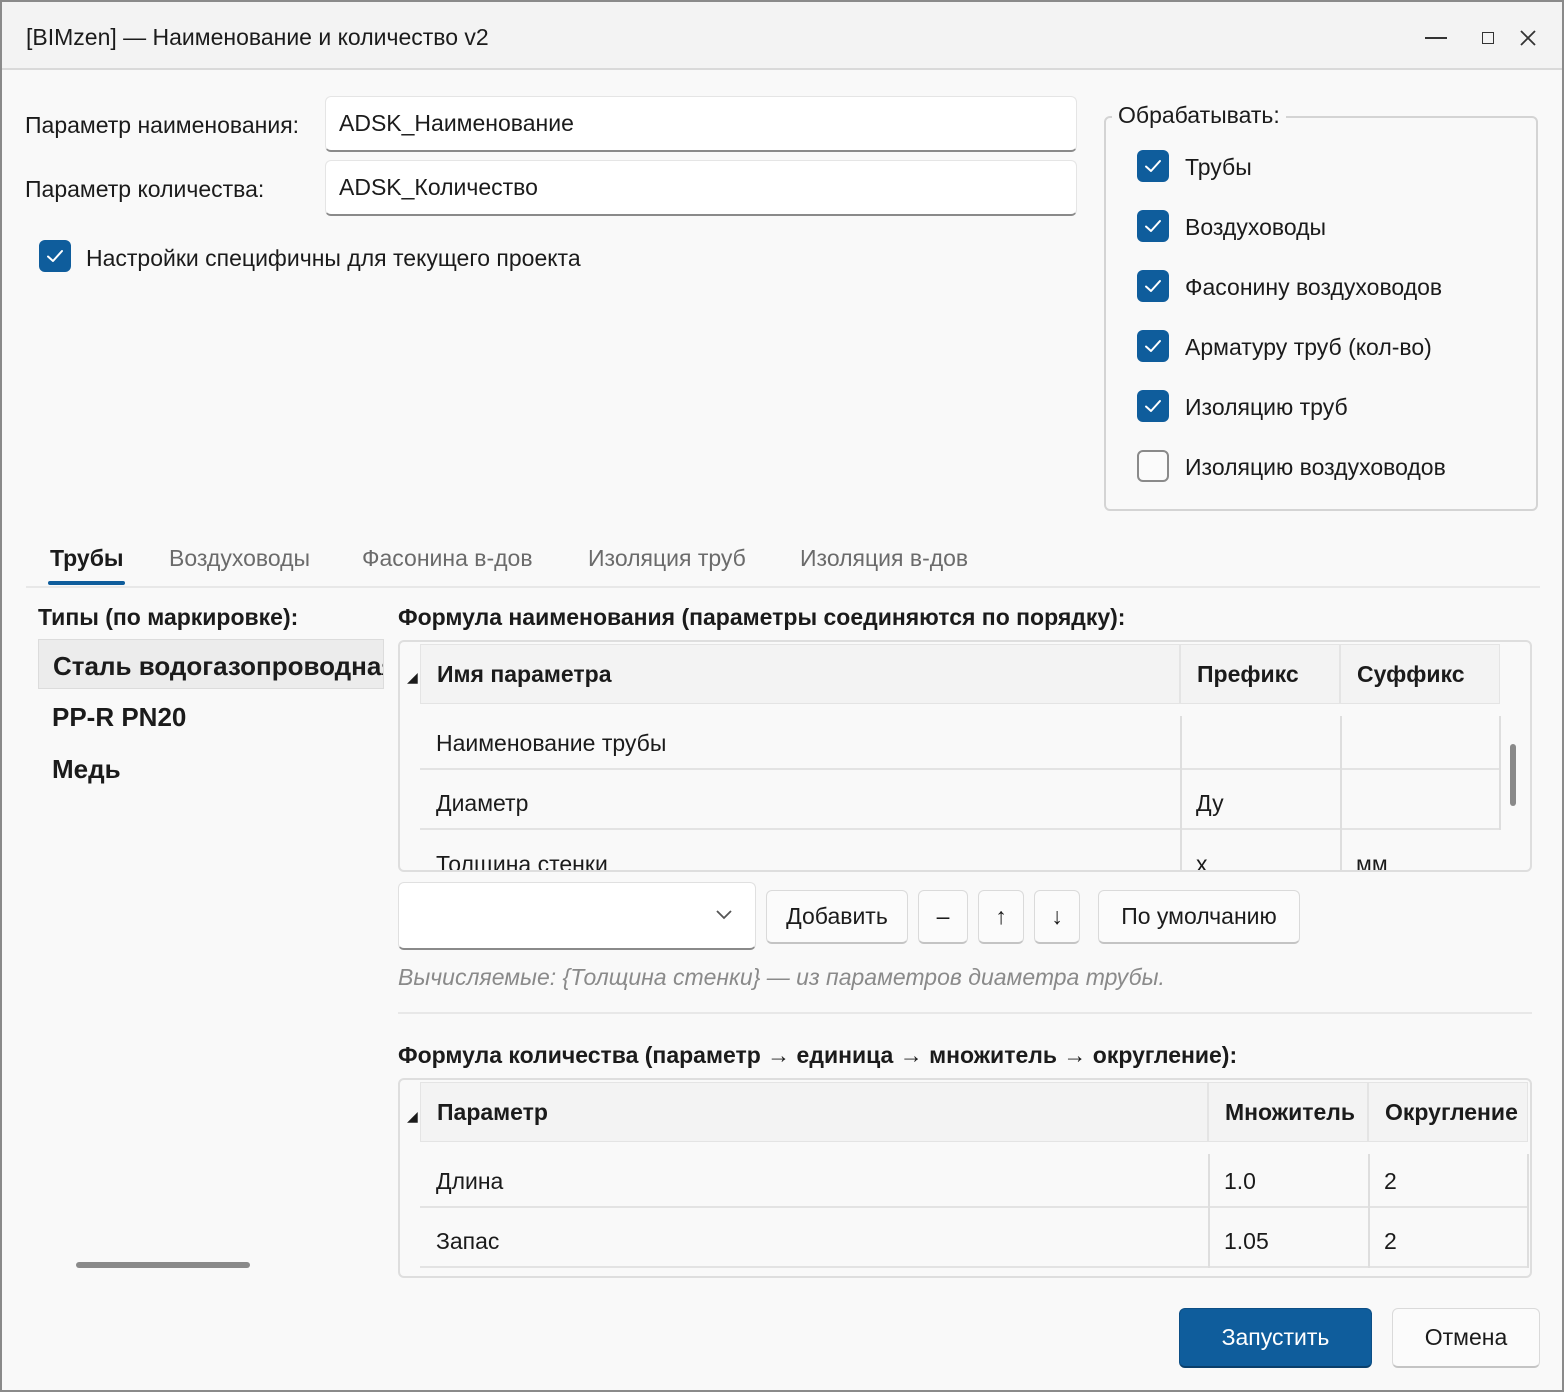  Describe the element at coordinates (943, 917) in the screenshot. I see `remove-button: –` at that location.